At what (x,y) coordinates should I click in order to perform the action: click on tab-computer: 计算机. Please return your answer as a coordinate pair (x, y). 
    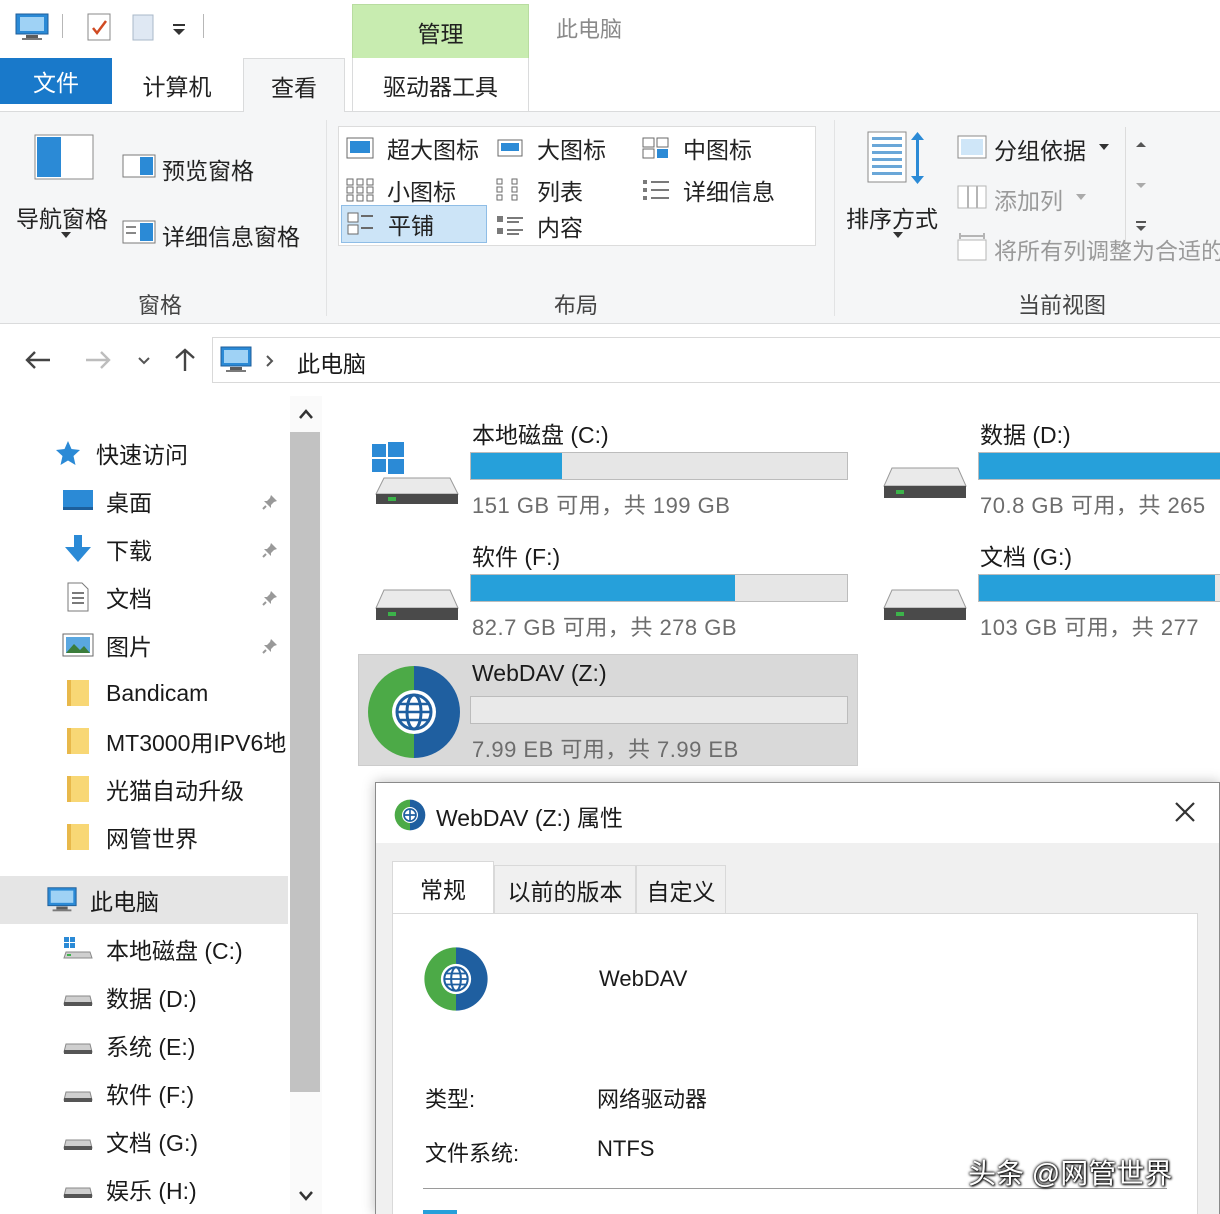
    Looking at the image, I should click on (177, 85).